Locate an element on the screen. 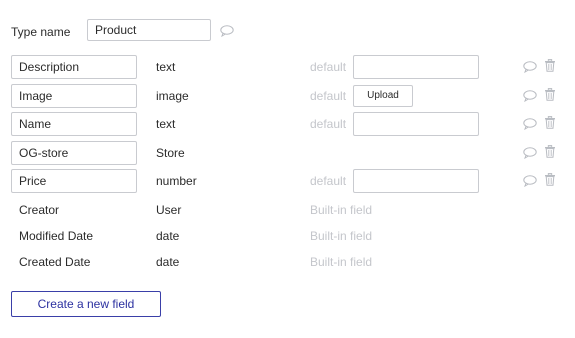 This screenshot has height=338, width=575. field-row: Creator User Built-in field is located at coordinates (287, 210).